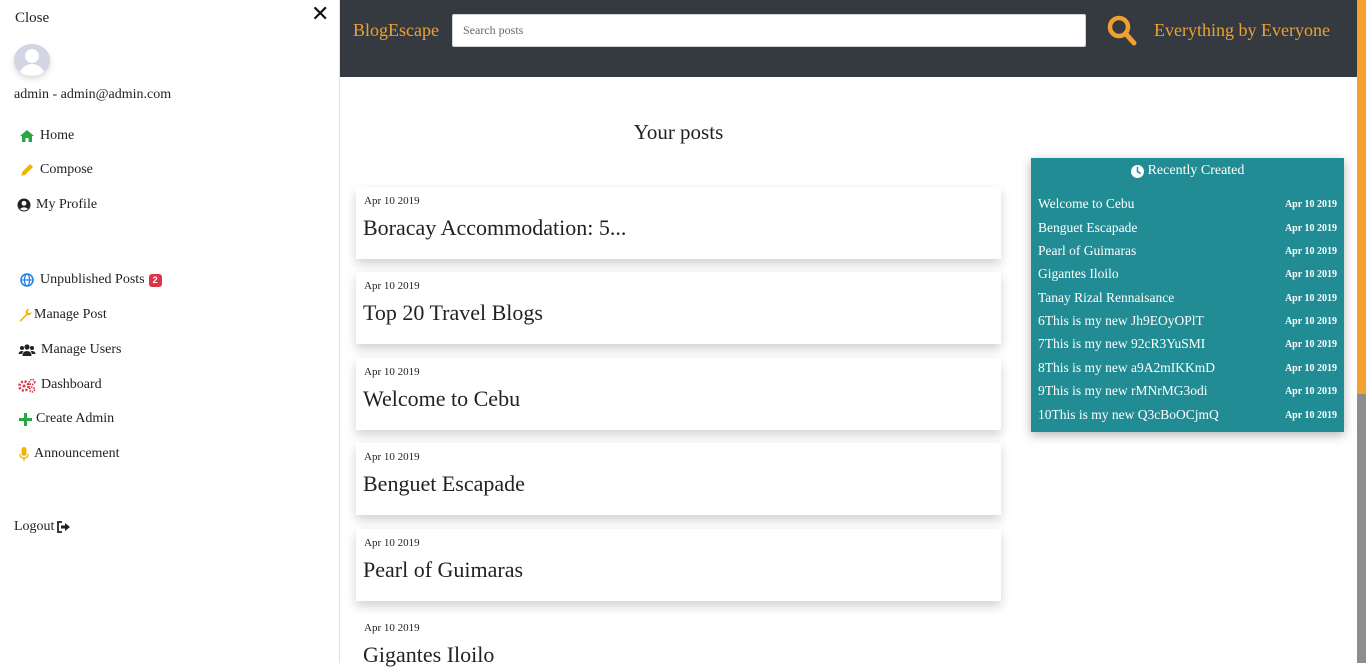 The height and width of the screenshot is (668, 1366). What do you see at coordinates (1187, 274) in the screenshot?
I see `recent-item: Gigantes Iloilo Apr 10 2019` at bounding box center [1187, 274].